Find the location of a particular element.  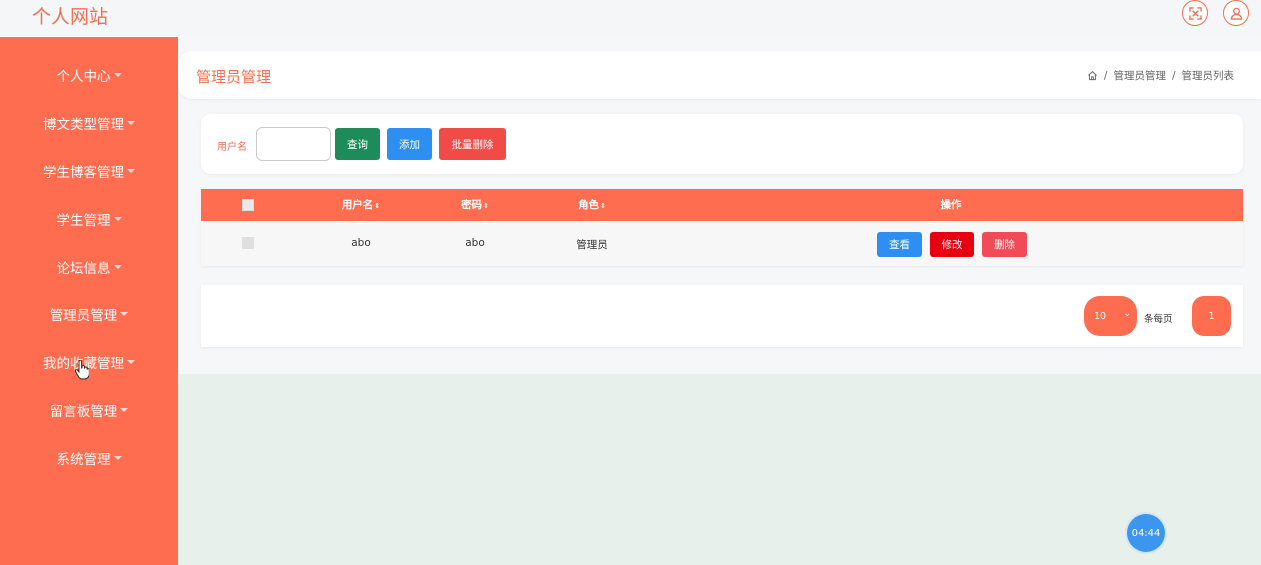

column-header-username: 用户名⇕ is located at coordinates (361, 205).